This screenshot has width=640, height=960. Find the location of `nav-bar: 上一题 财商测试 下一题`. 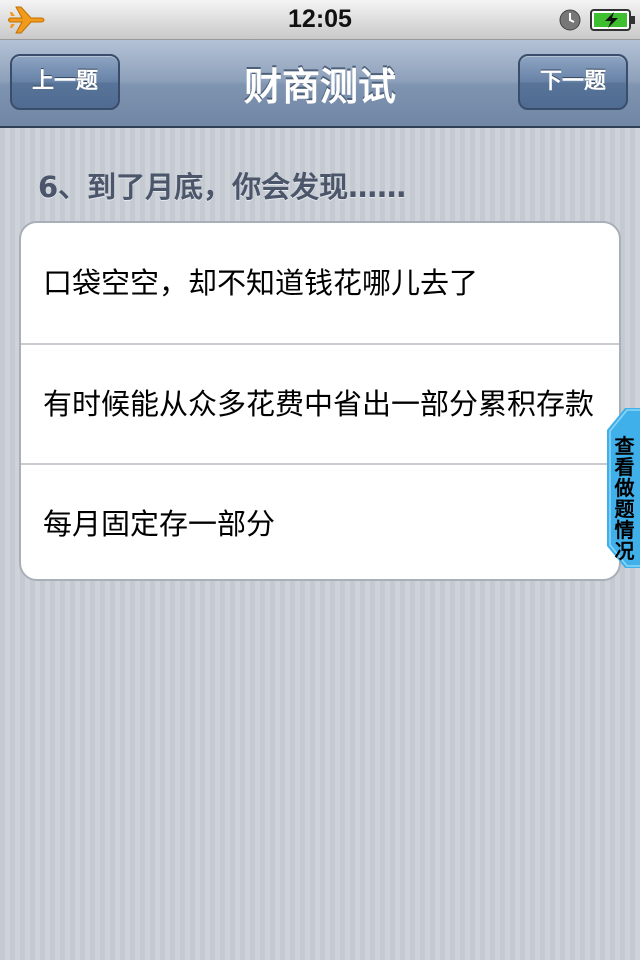

nav-bar: 上一题 财商测试 下一题 is located at coordinates (320, 84).